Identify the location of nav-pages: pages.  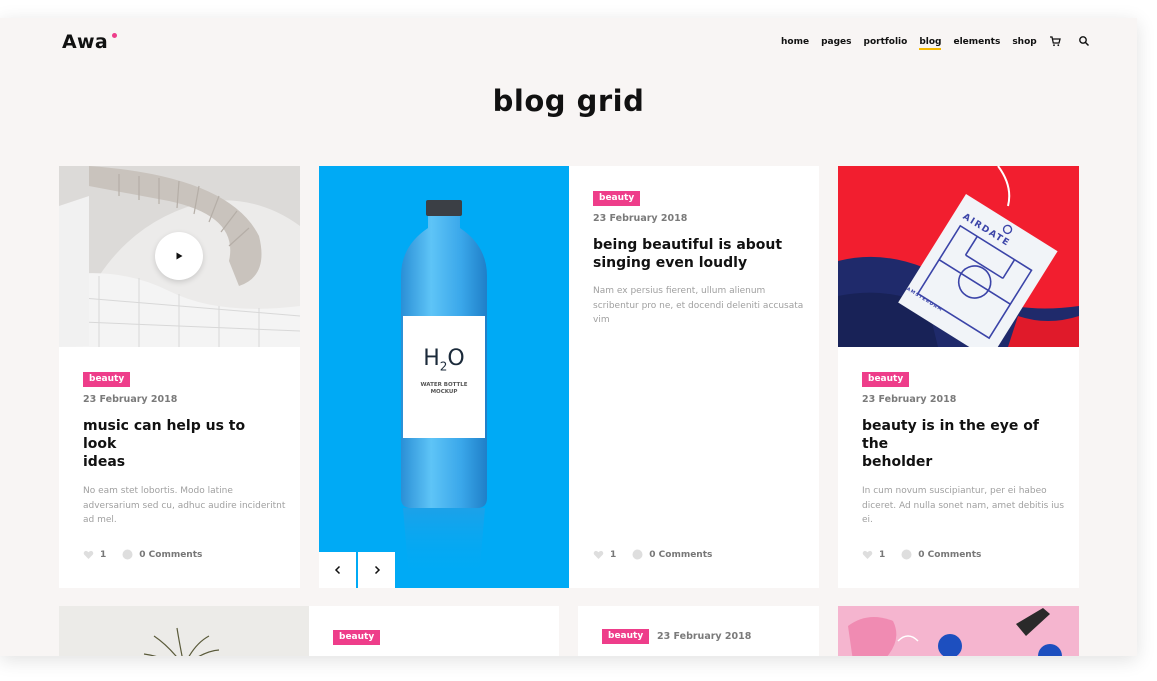
(836, 43).